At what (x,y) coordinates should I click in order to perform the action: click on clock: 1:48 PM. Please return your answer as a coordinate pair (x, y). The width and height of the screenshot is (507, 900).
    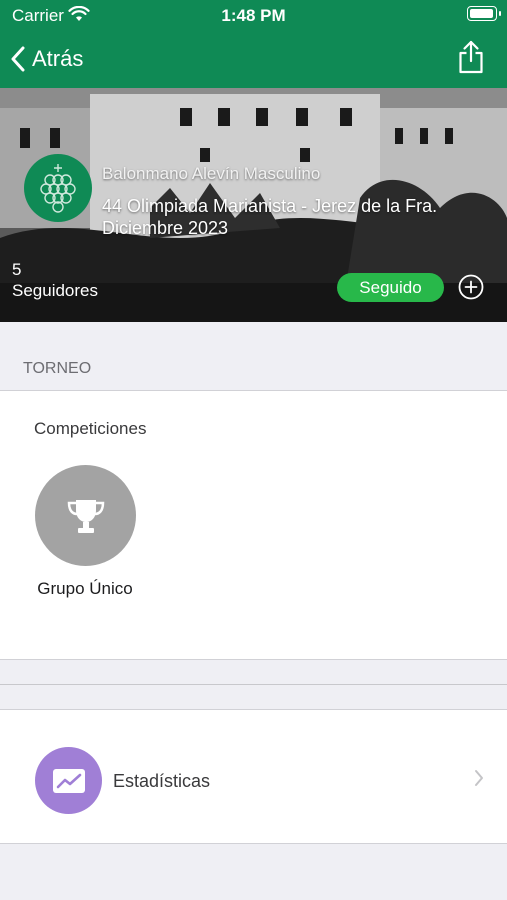
    Looking at the image, I should click on (253, 15).